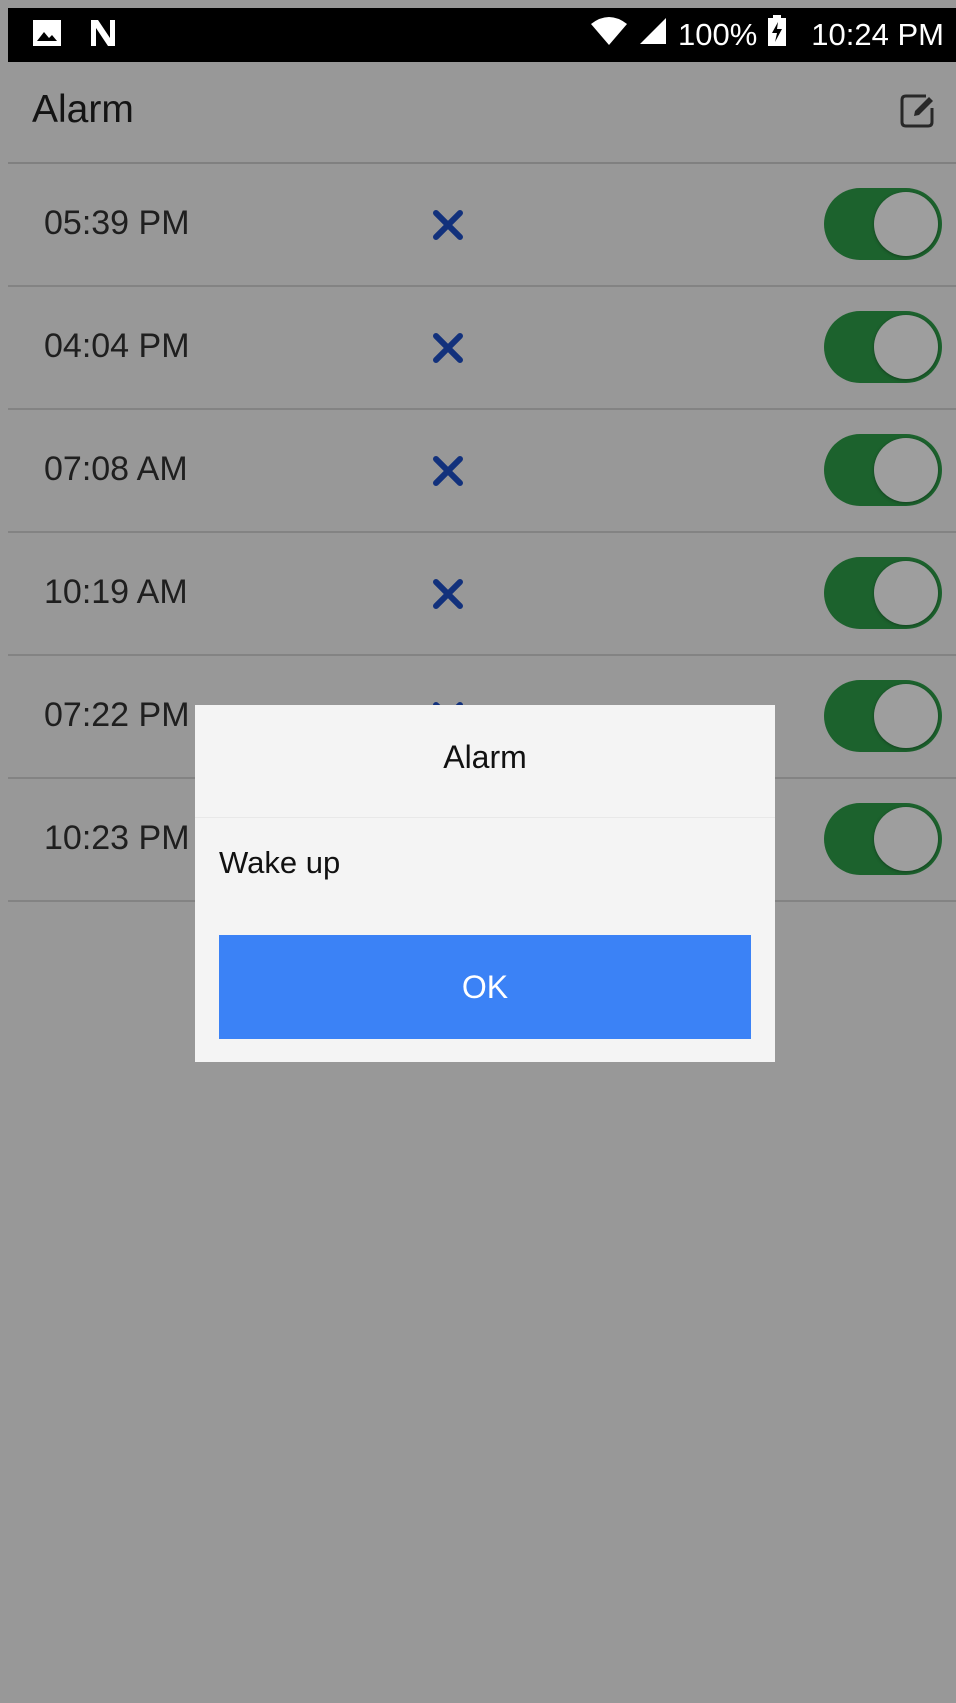 The height and width of the screenshot is (1703, 956). I want to click on battery-percent: 100%, so click(718, 34).